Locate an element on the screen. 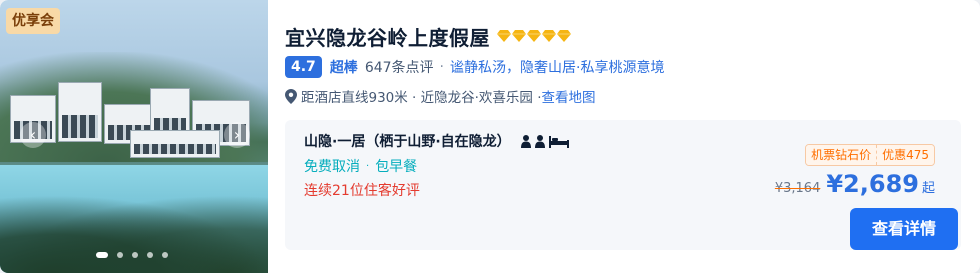  bed-icon is located at coordinates (558, 141).